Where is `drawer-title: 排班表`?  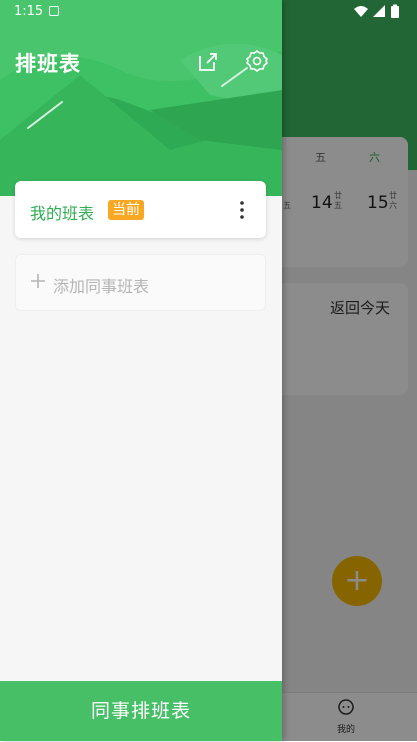 drawer-title: 排班表 is located at coordinates (48, 64).